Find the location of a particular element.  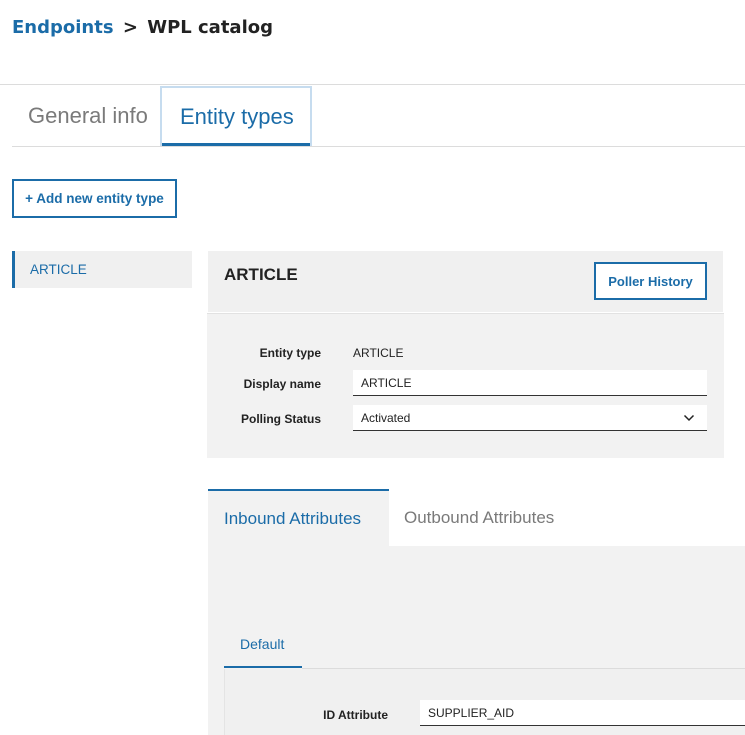

display-name-field: ARTICLE is located at coordinates (530, 383).